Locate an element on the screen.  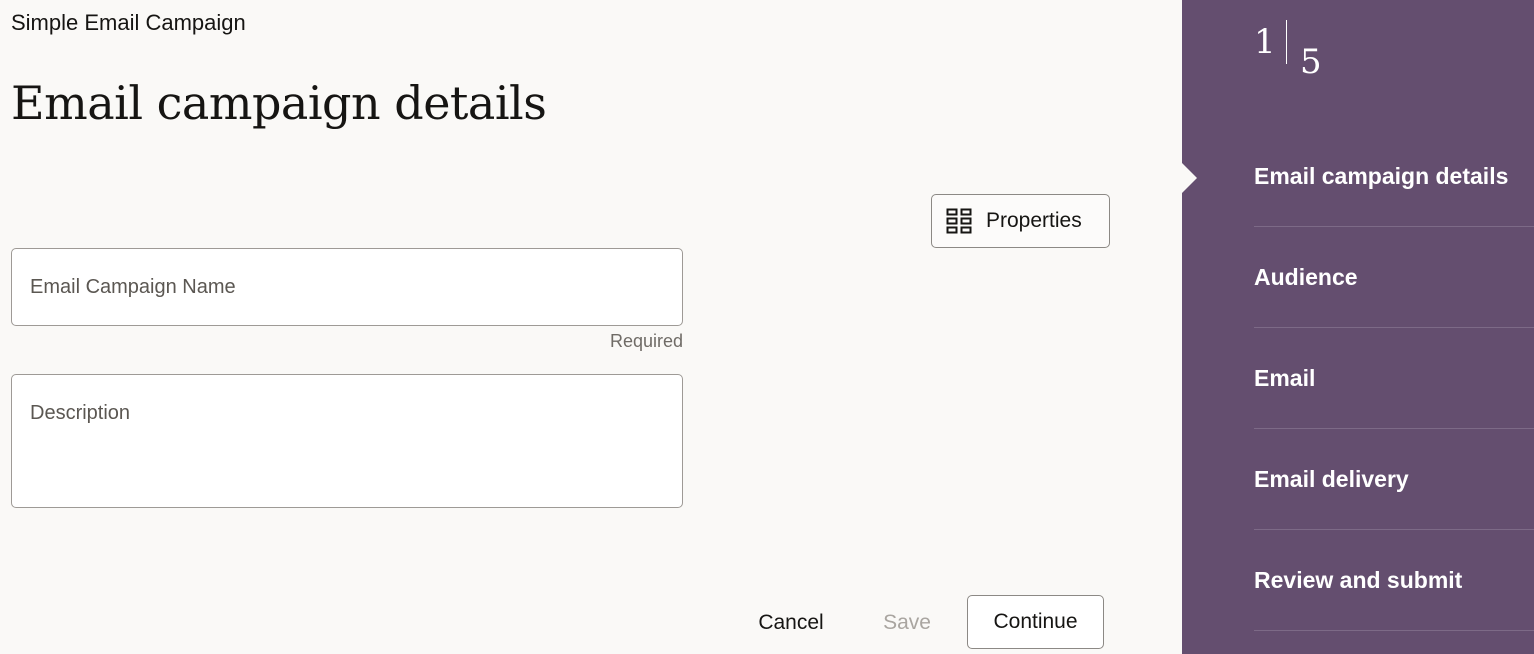
step-email-delivery: Email delivery is located at coordinates (1394, 479).